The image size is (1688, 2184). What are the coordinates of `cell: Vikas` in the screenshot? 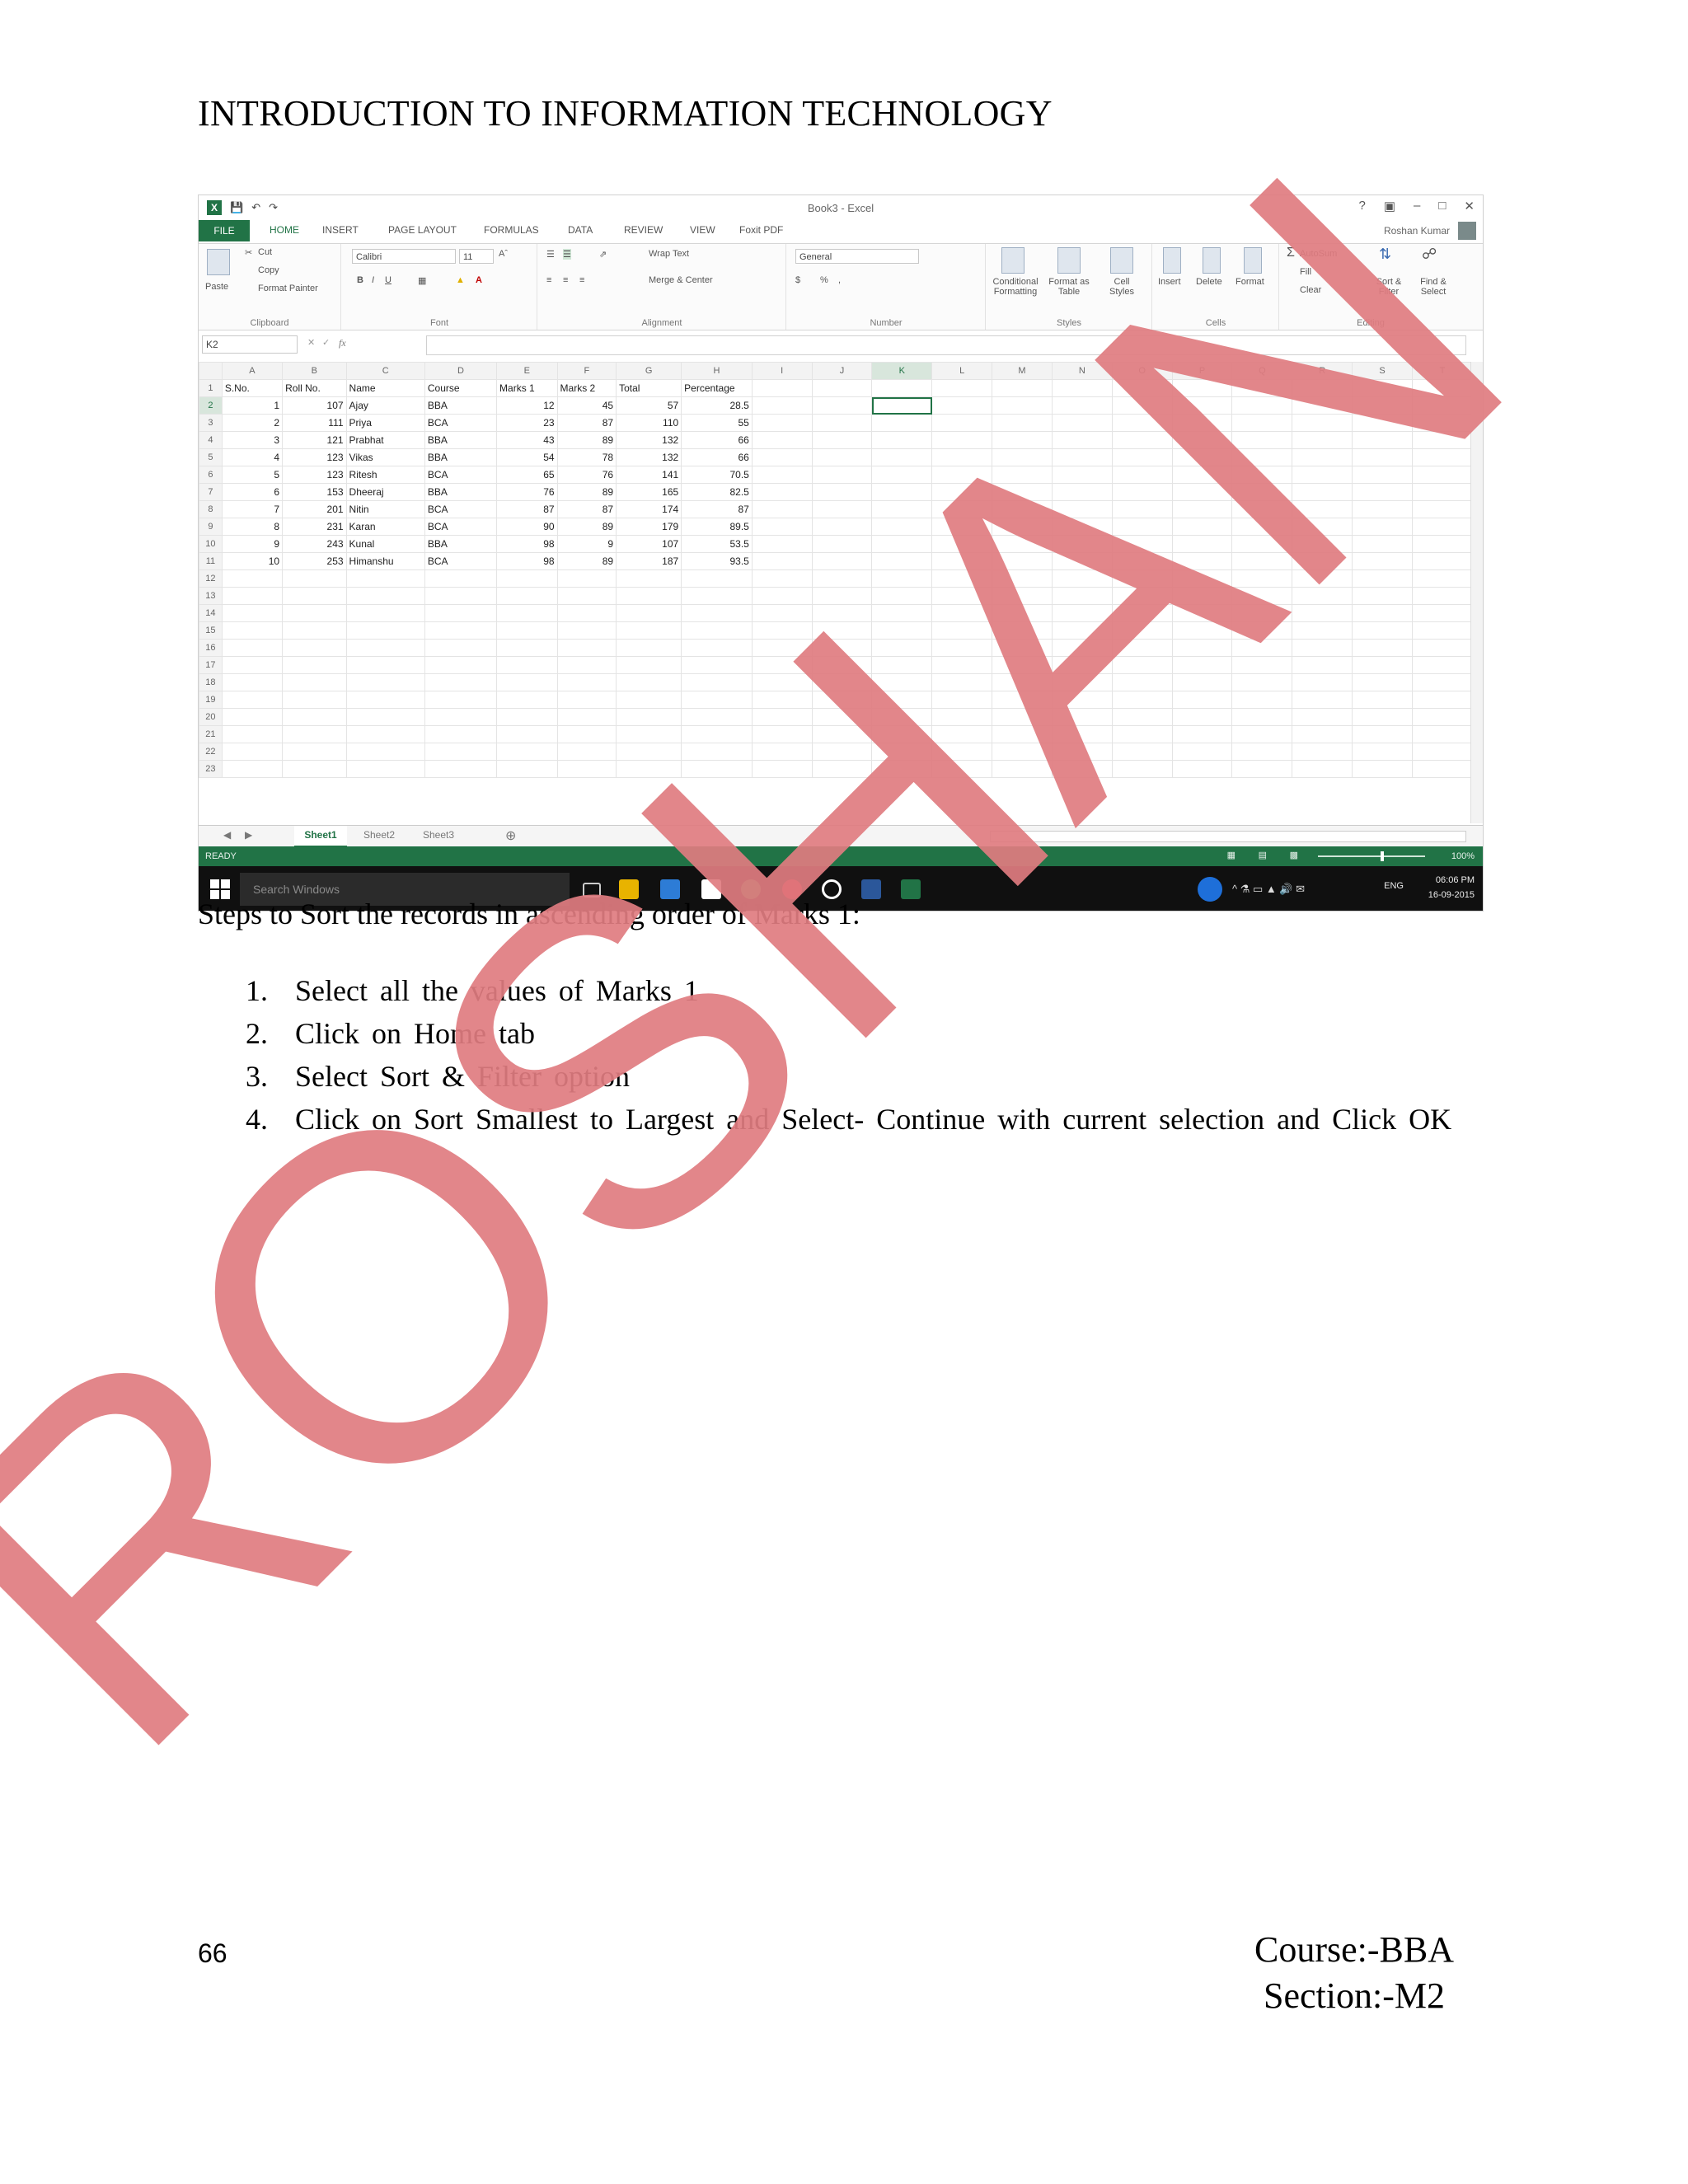 It's located at (385, 457).